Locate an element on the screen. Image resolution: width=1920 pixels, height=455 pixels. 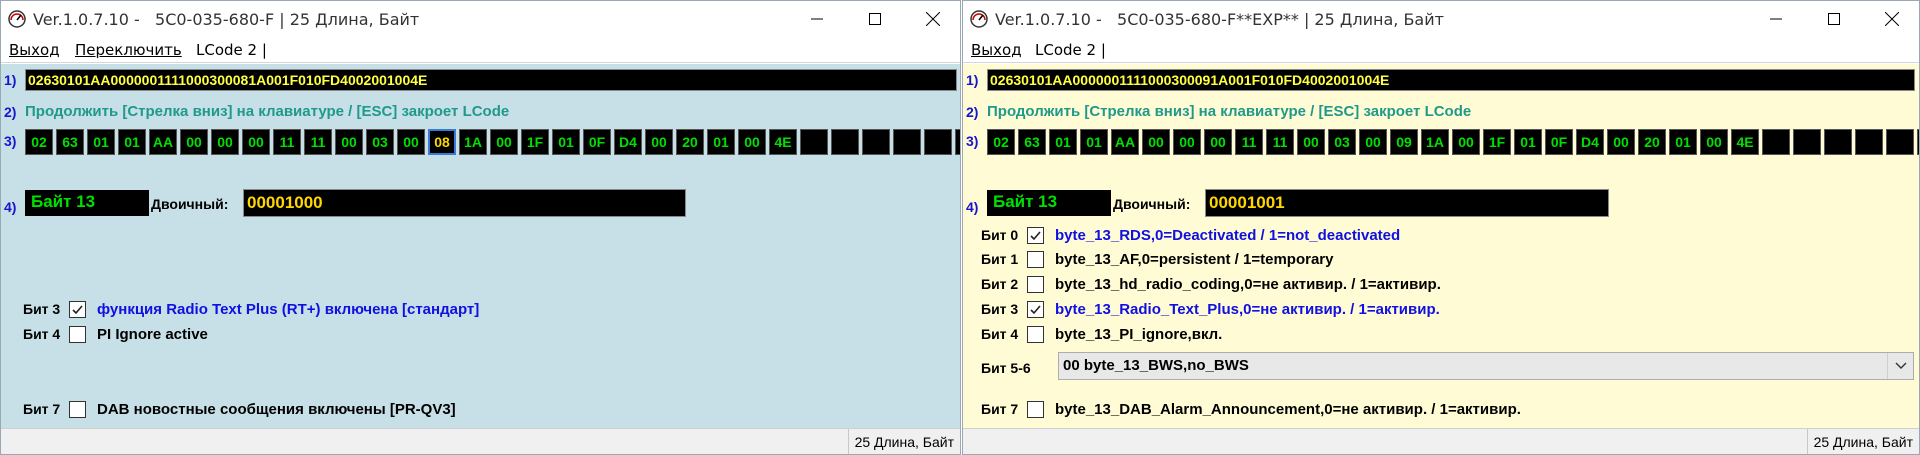
bit-label: Бит 0 is located at coordinates (1000, 235).